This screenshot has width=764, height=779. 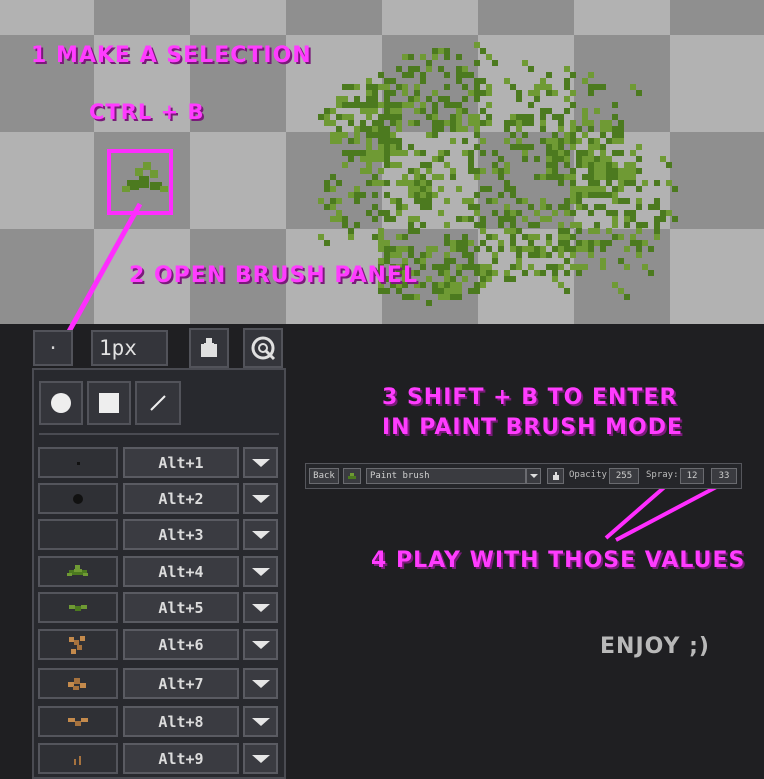 I want to click on back-label: Back, so click(x=324, y=476).